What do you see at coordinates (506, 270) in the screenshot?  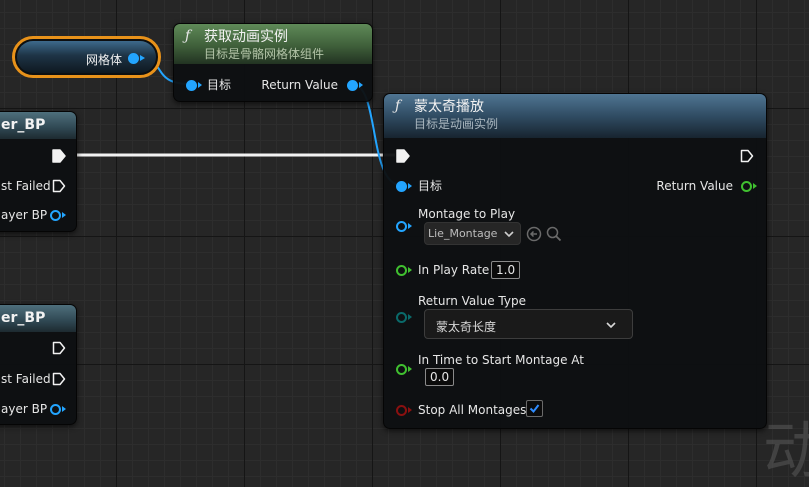 I see `play-rate-input: 1.0` at bounding box center [506, 270].